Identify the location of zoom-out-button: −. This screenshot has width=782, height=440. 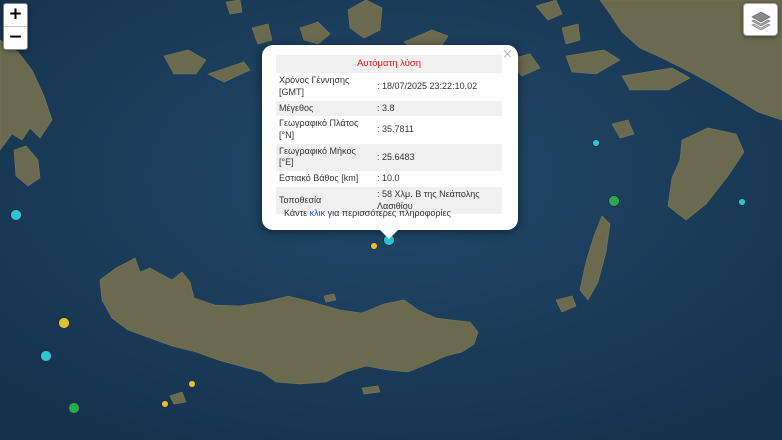
(15, 37).